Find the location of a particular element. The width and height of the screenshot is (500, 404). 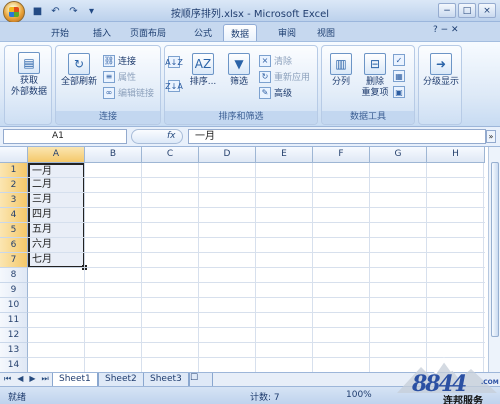

sort-ascending-button: A↓Z is located at coordinates (174, 62).